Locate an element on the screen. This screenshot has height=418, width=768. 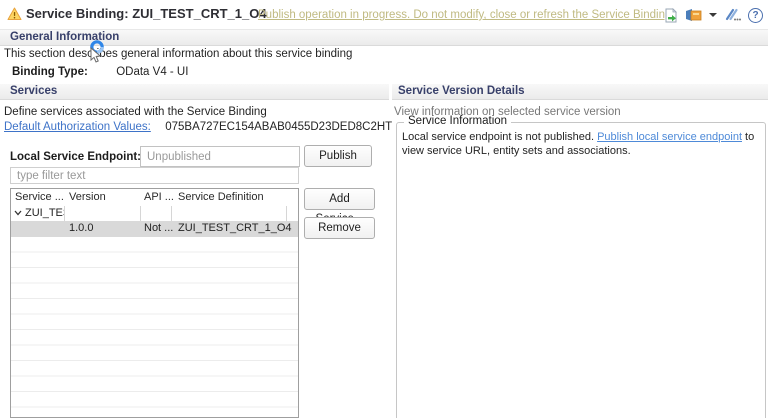
tree-expander-icon is located at coordinates (18, 213).